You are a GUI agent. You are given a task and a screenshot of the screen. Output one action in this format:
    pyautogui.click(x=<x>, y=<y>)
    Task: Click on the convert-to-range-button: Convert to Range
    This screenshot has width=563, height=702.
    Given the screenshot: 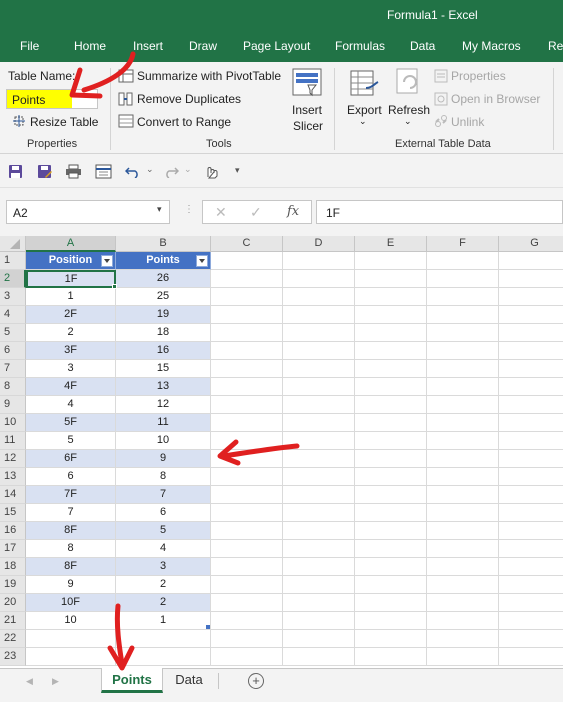 What is the action you would take?
    pyautogui.click(x=184, y=122)
    